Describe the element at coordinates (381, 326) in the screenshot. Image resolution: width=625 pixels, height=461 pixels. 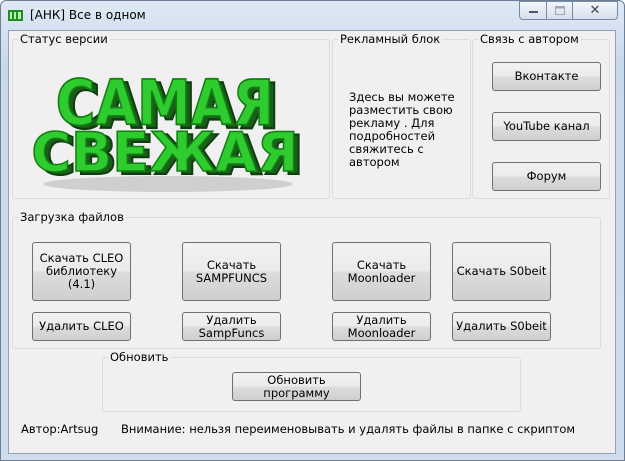
I see `delete-moonloader-button: Удалить Moonloader` at that location.